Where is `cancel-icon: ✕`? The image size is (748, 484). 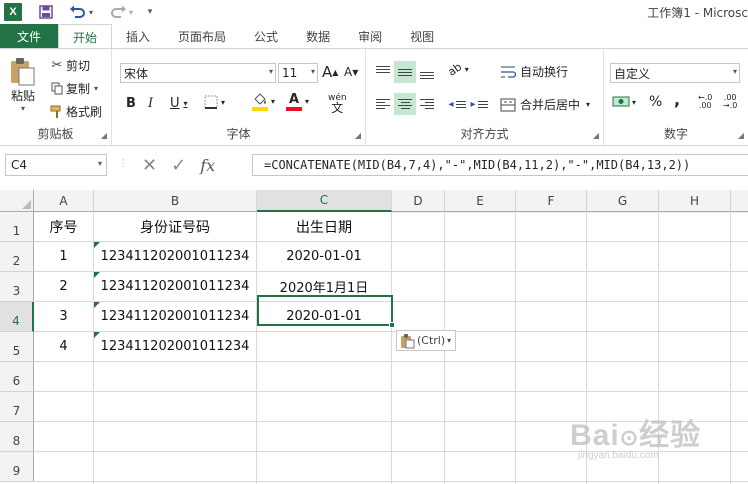 cancel-icon: ✕ is located at coordinates (149, 165).